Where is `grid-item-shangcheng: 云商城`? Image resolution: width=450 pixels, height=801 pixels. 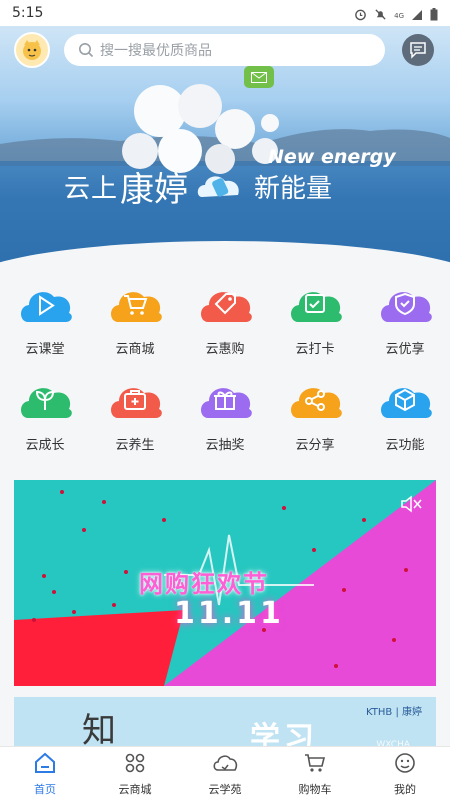
grid-item-shangcheng: 云商城 is located at coordinates (135, 319).